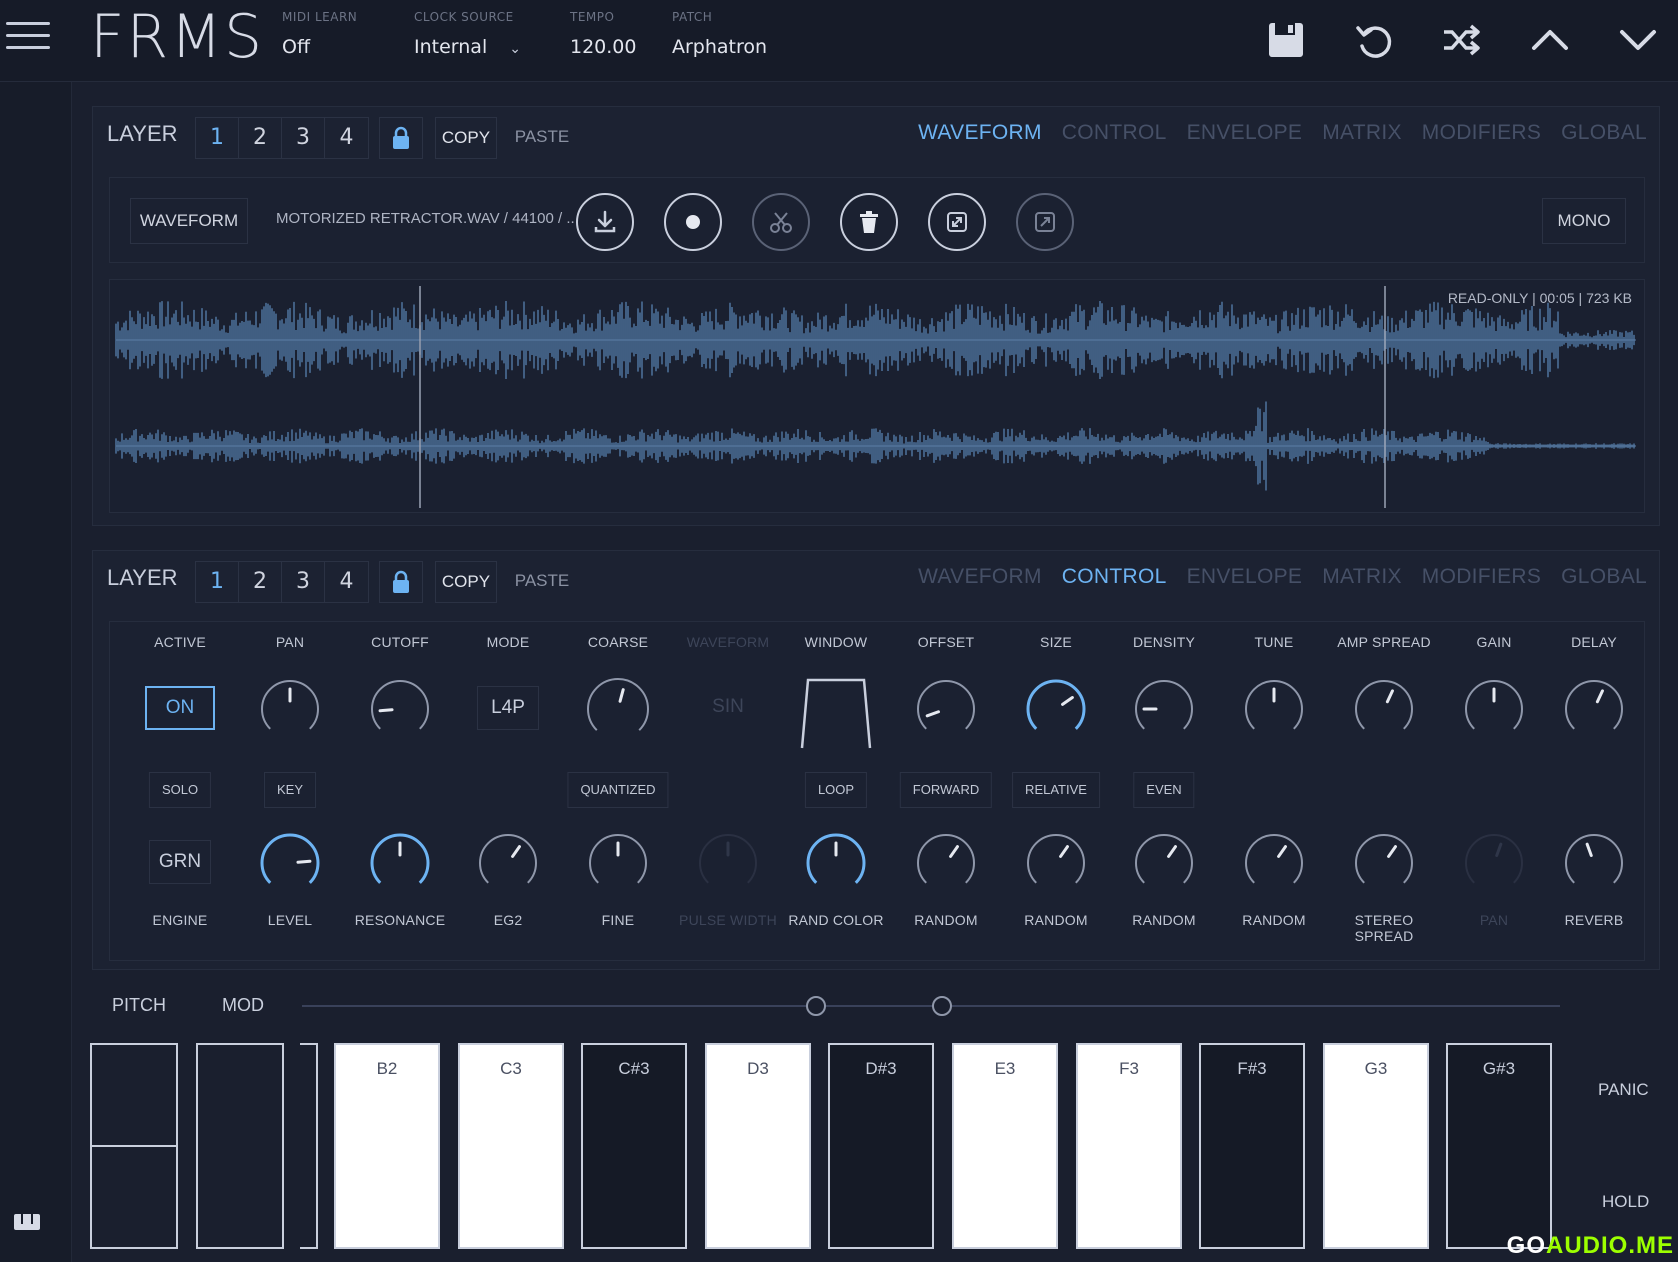  I want to click on loop-button: LOOP, so click(836, 790).